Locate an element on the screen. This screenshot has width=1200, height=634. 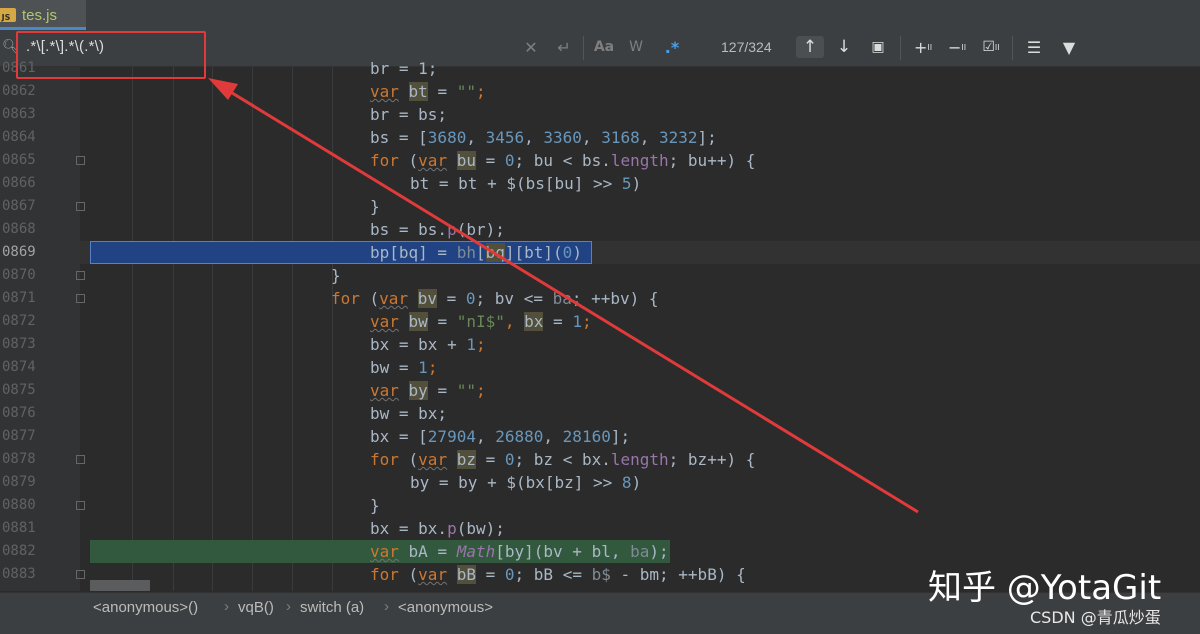
csdn-watermark: CSDN @青瓜炒蛋 is located at coordinates (1095, 617).